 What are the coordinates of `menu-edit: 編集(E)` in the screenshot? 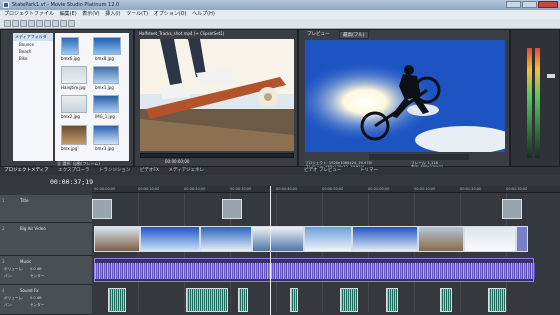 It's located at (68, 14).